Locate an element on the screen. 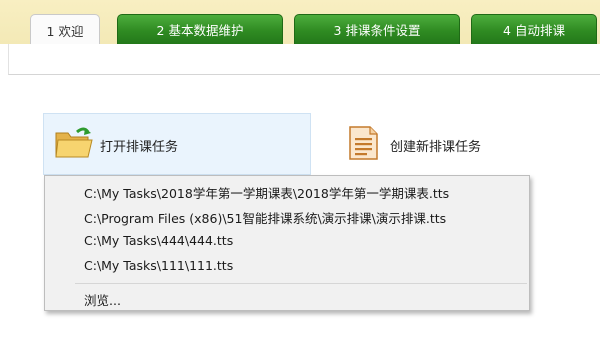 Image resolution: width=600 pixels, height=352 pixels. open-task-label: 打开排课任务 is located at coordinates (139, 147).